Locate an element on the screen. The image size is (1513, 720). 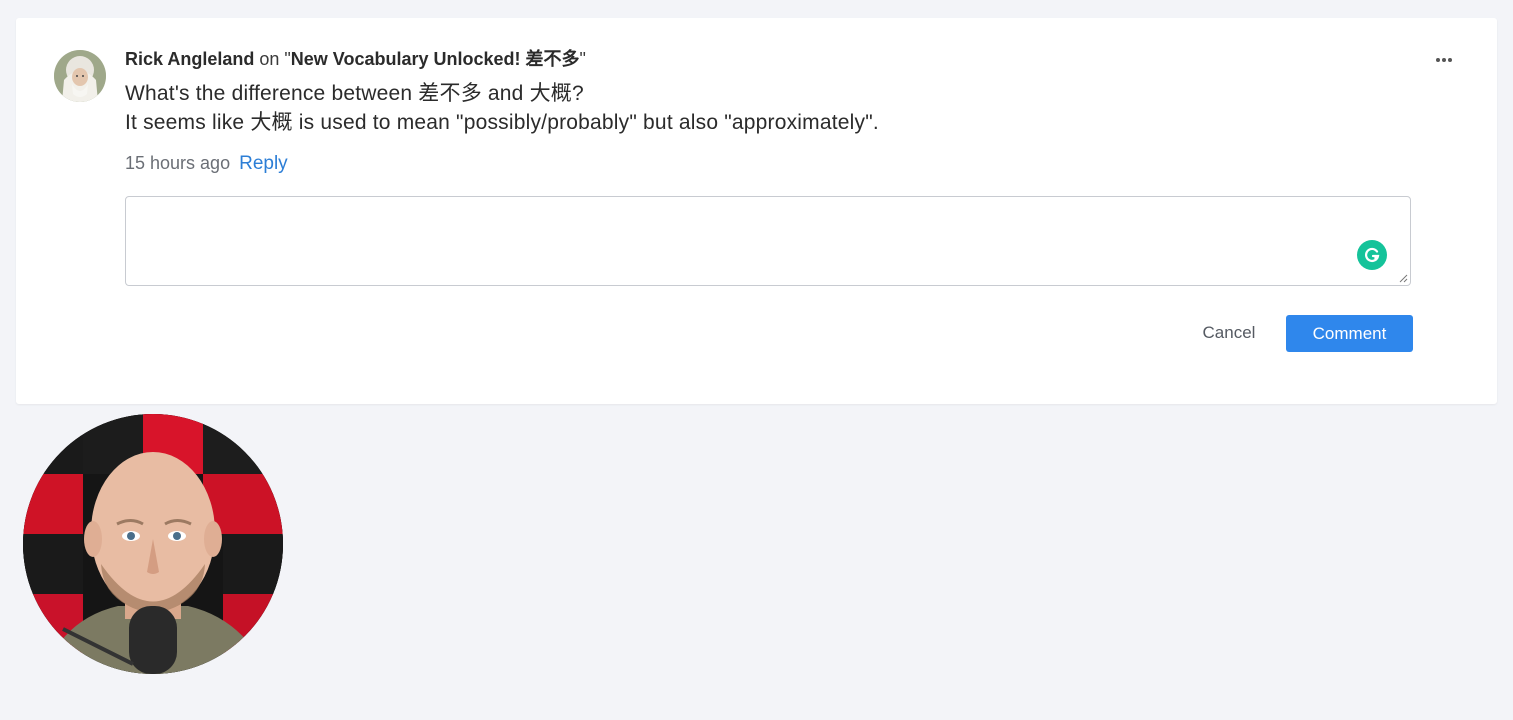
post-title: New Vocabulary Unlocked! 差不多 is located at coordinates (435, 59).